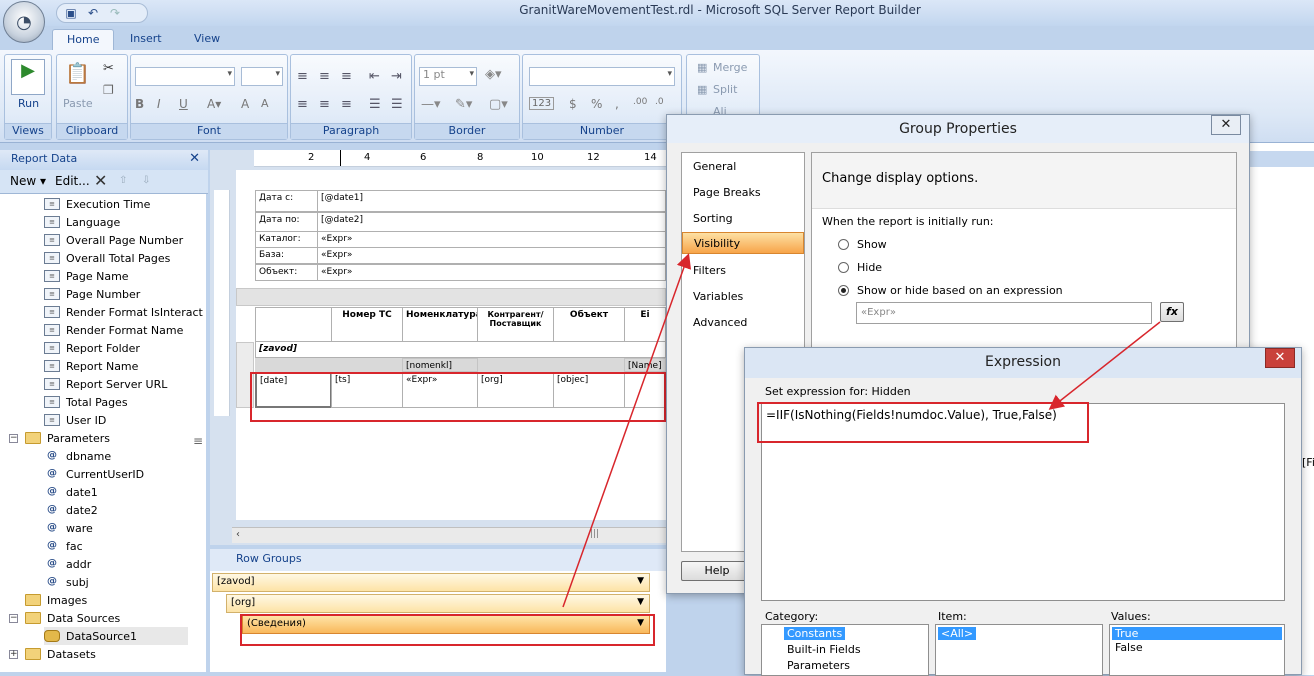 The height and width of the screenshot is (676, 1314). What do you see at coordinates (1104, 365) in the screenshot?
I see `arrow-to-expression` at bounding box center [1104, 365].